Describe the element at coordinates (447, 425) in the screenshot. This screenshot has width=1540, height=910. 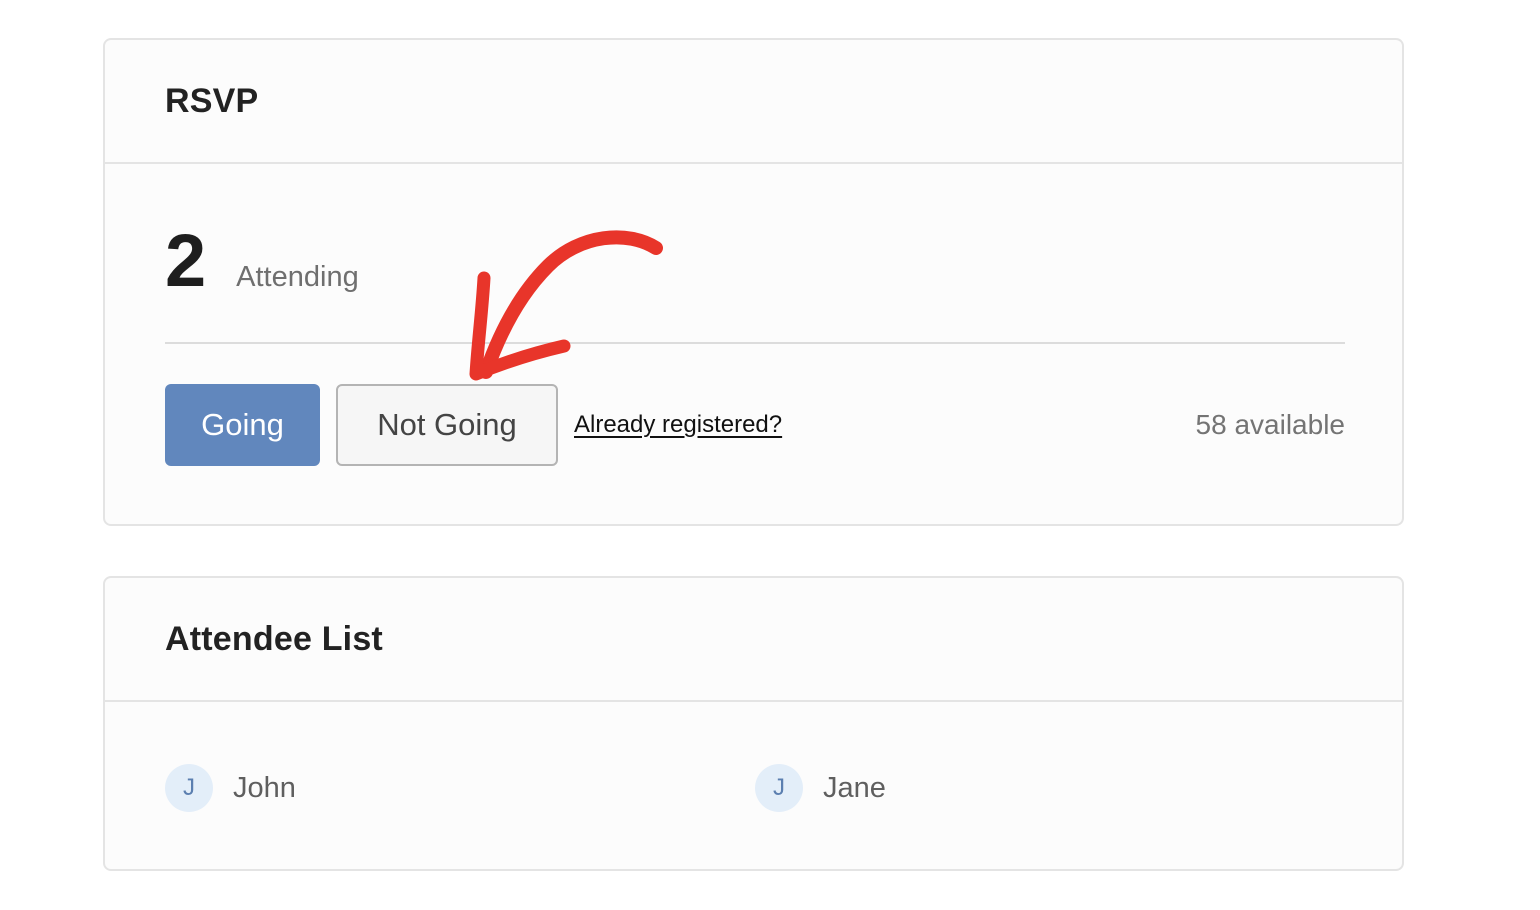
I see `not-going-button: Not Going` at that location.